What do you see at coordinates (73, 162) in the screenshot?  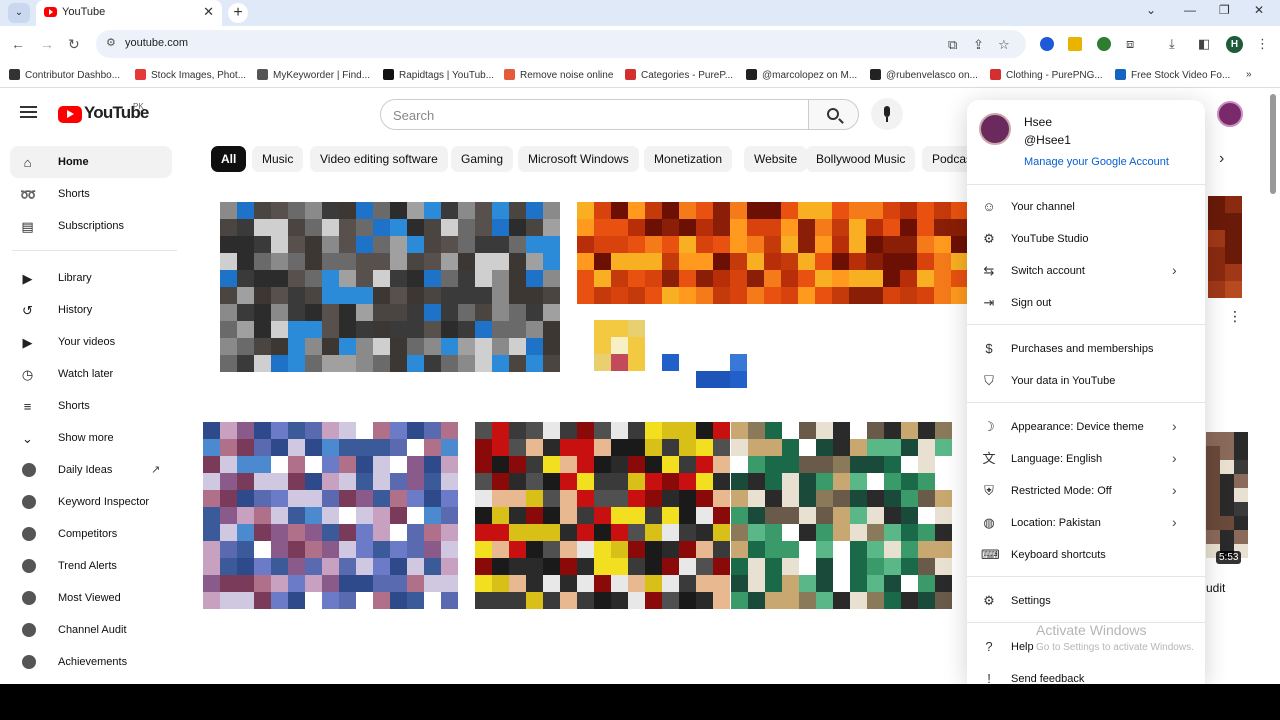 I see `sidebar-item-label: Home` at bounding box center [73, 162].